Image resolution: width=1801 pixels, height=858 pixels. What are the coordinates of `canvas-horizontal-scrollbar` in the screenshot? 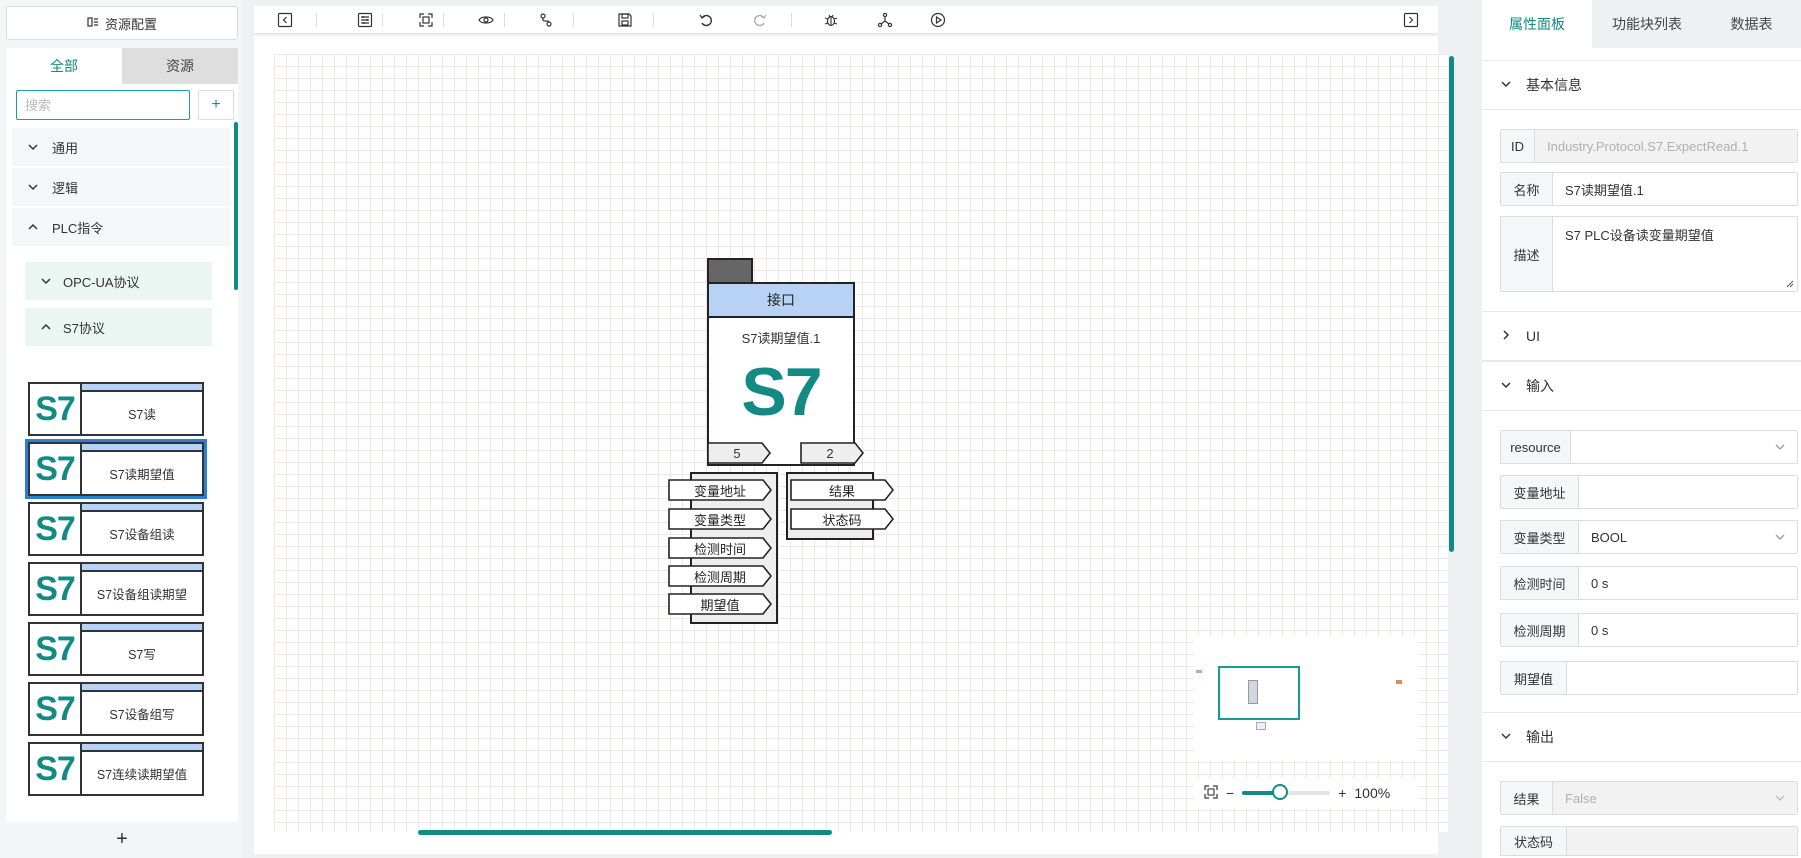 It's located at (625, 832).